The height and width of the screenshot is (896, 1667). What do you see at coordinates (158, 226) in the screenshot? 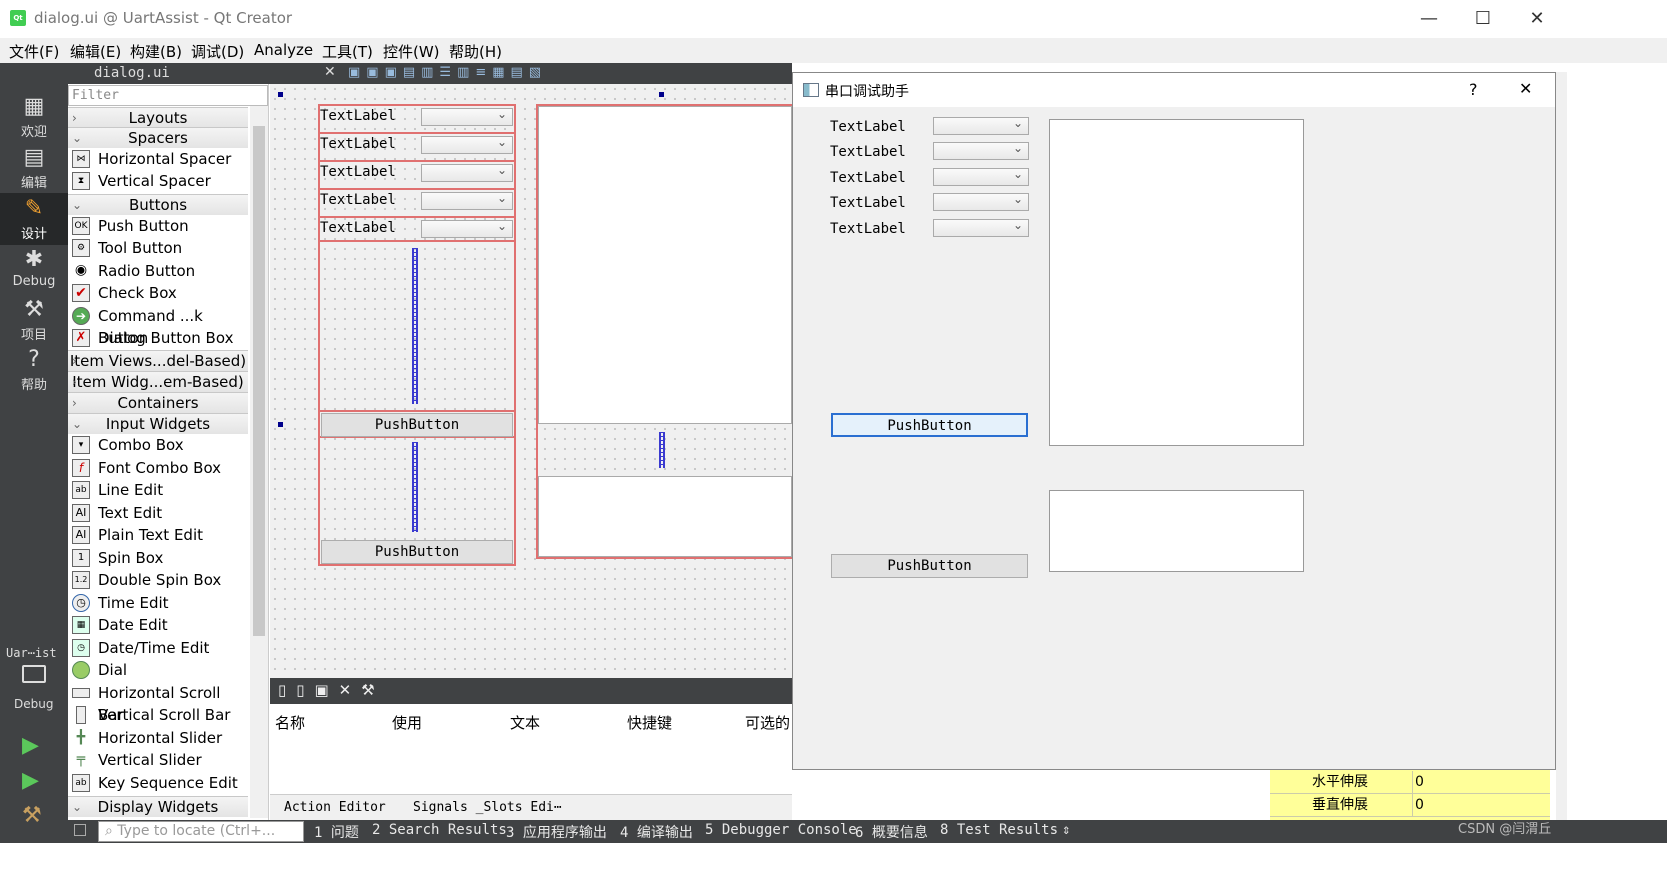
I see `widget-push-button: OK Push Button` at bounding box center [158, 226].